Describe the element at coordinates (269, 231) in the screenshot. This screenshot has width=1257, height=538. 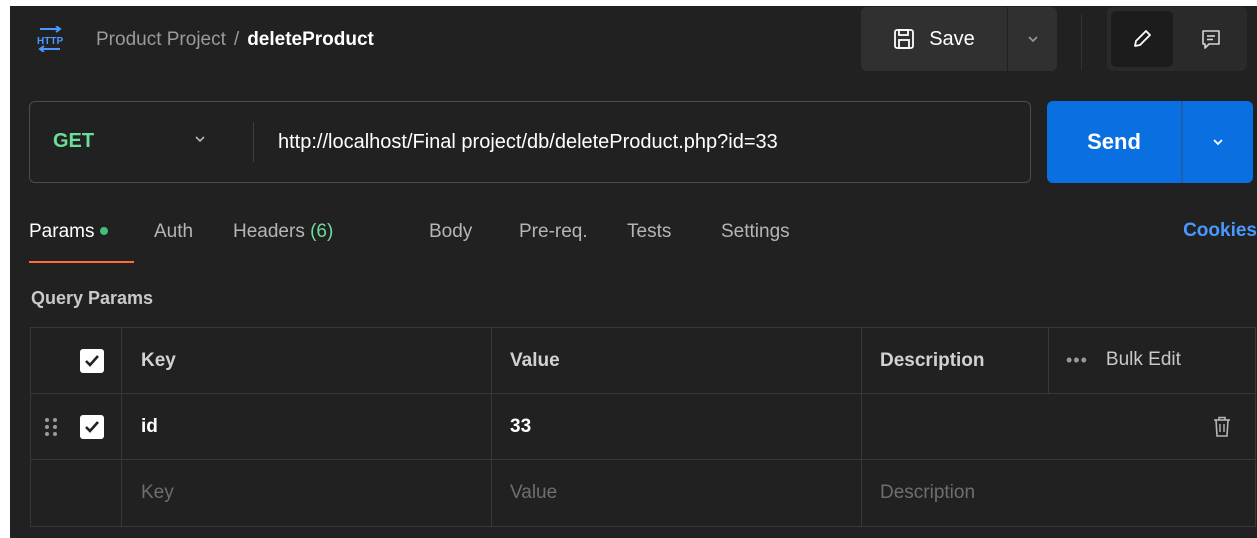
I see `tab-headers-label: Headers` at that location.